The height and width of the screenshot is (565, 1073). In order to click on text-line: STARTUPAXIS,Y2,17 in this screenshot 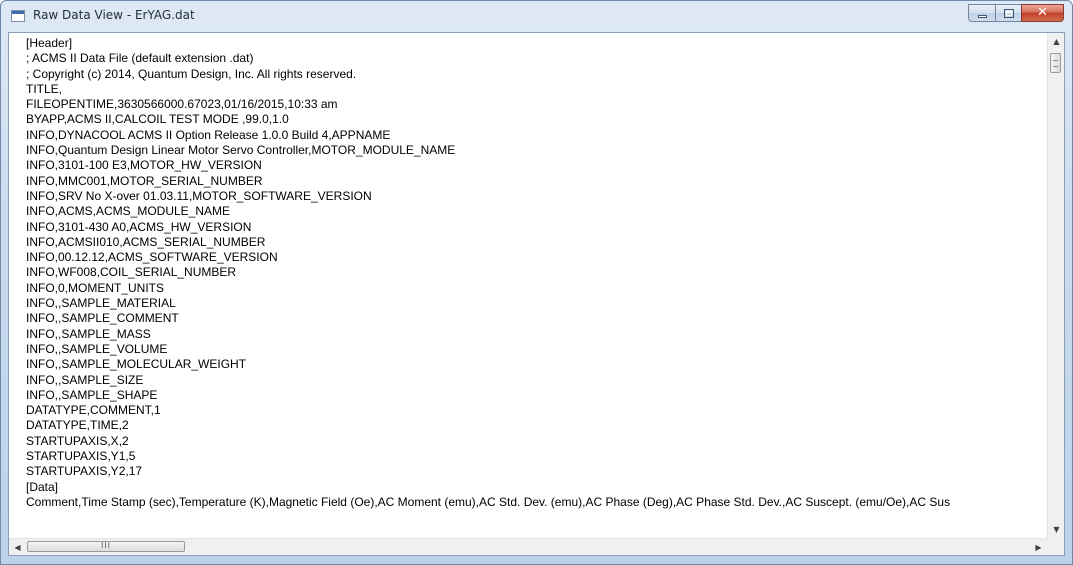, I will do `click(84, 471)`.